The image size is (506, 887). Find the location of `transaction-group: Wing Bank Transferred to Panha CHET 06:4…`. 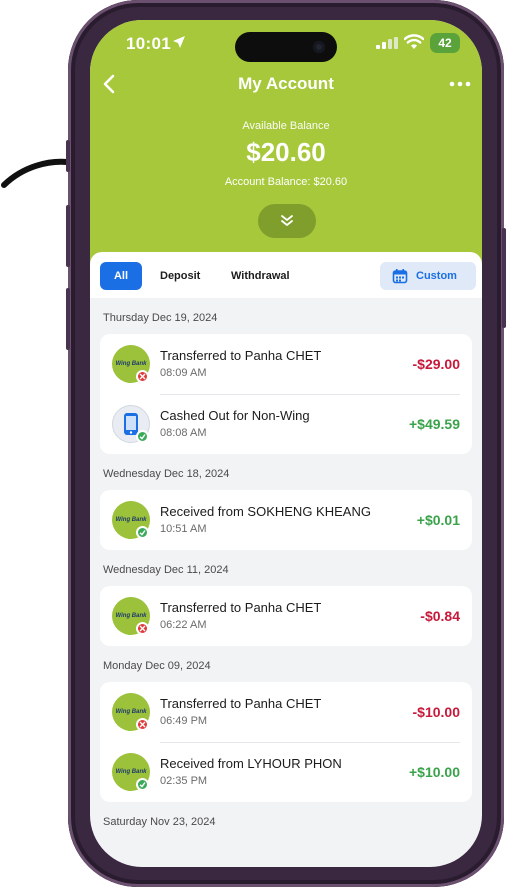

transaction-group: Wing Bank Transferred to Panha CHET 06:4… is located at coordinates (286, 742).